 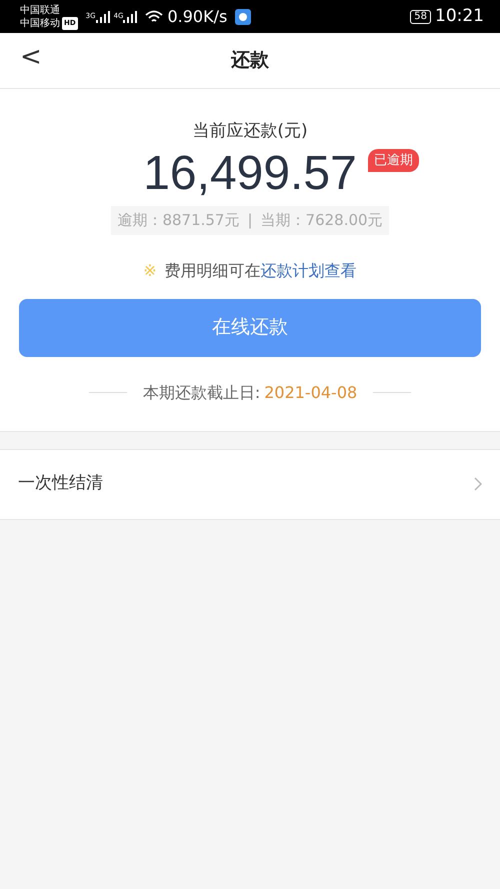 What do you see at coordinates (321, 221) in the screenshot?
I see `breakdown-text: 当期：7628.00元` at bounding box center [321, 221].